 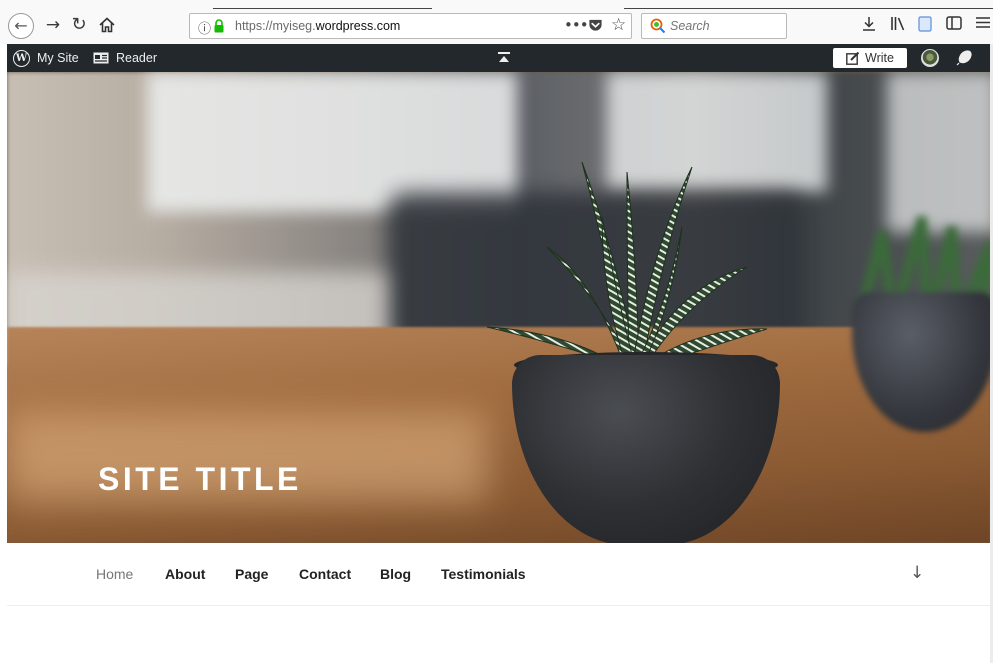 What do you see at coordinates (58, 58) in the screenshot?
I see `my-site-label: My Site` at bounding box center [58, 58].